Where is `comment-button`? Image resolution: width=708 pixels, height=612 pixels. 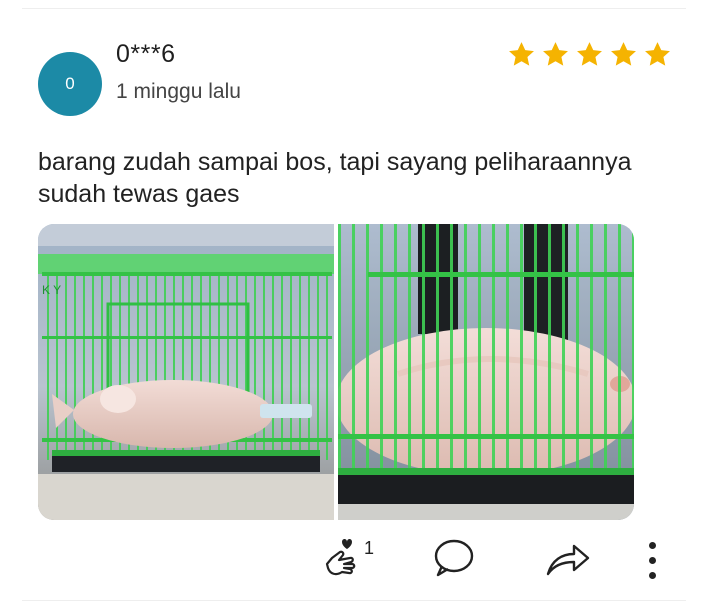 comment-button is located at coordinates (454, 560).